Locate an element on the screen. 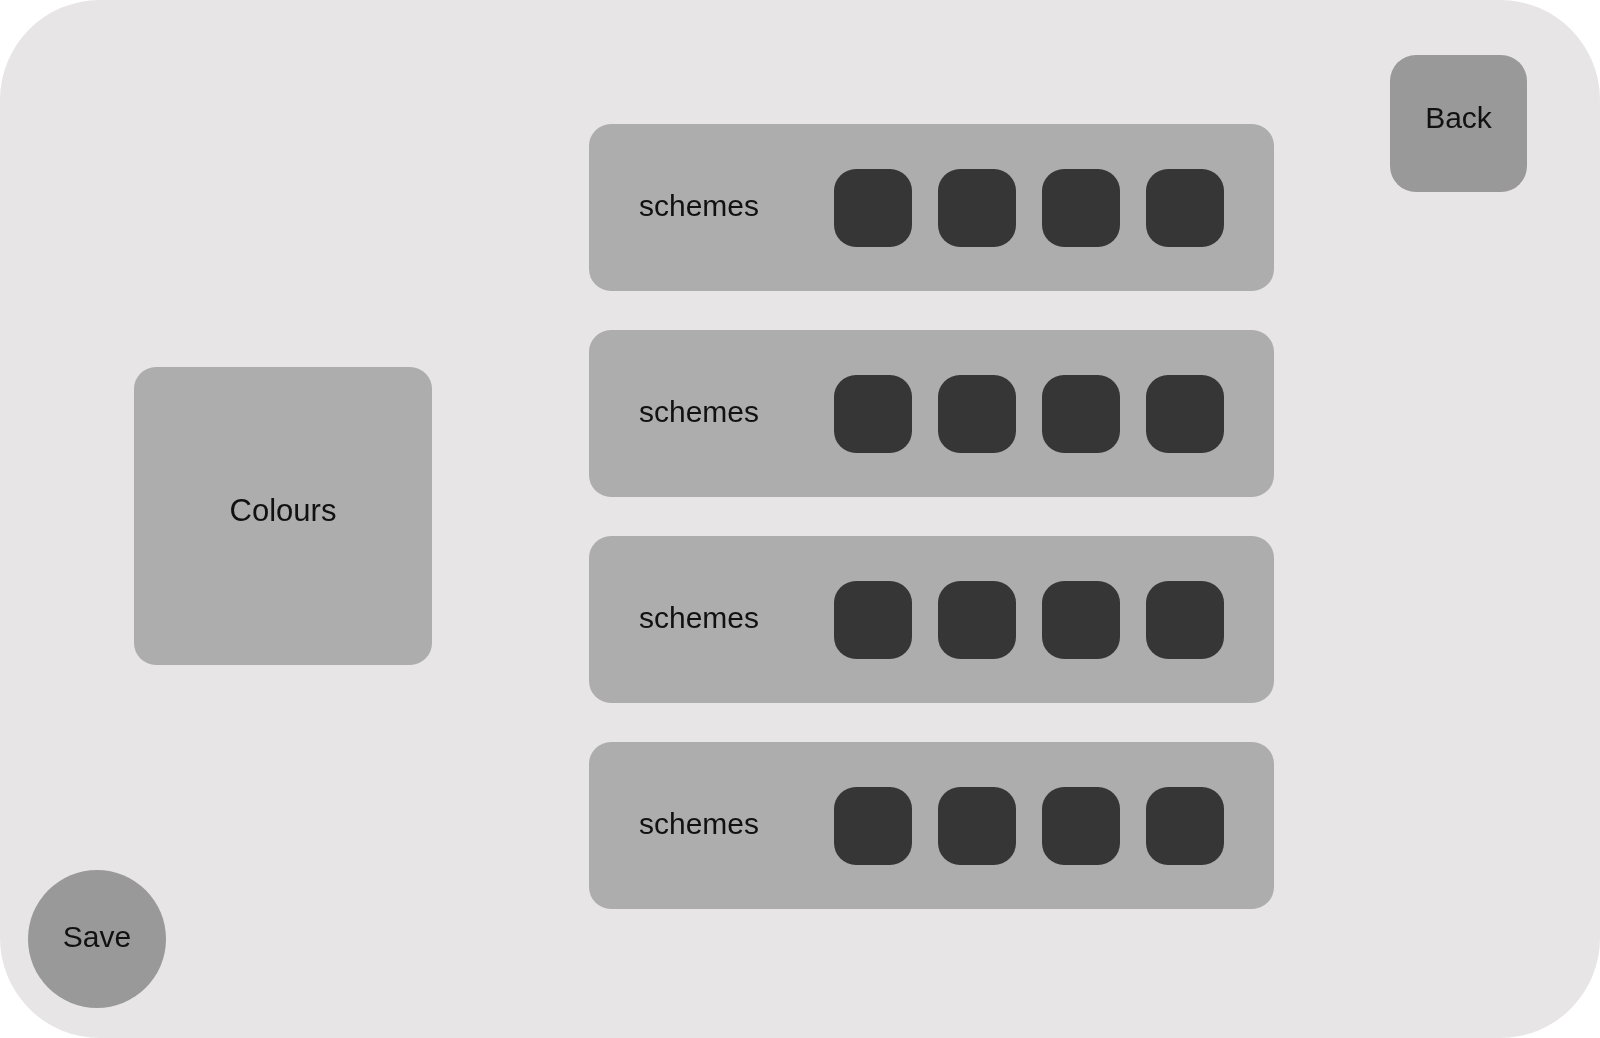  colours-card: Colours is located at coordinates (283, 516).